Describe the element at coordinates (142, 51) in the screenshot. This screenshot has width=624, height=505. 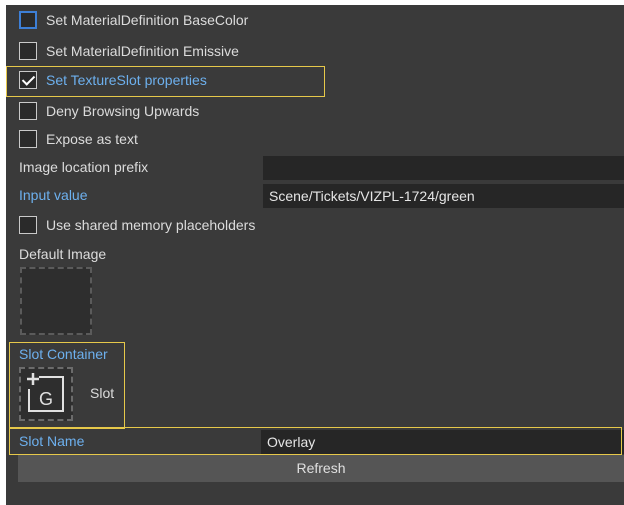
I see `emissive-label: Set MaterialDefinition Emissive` at that location.